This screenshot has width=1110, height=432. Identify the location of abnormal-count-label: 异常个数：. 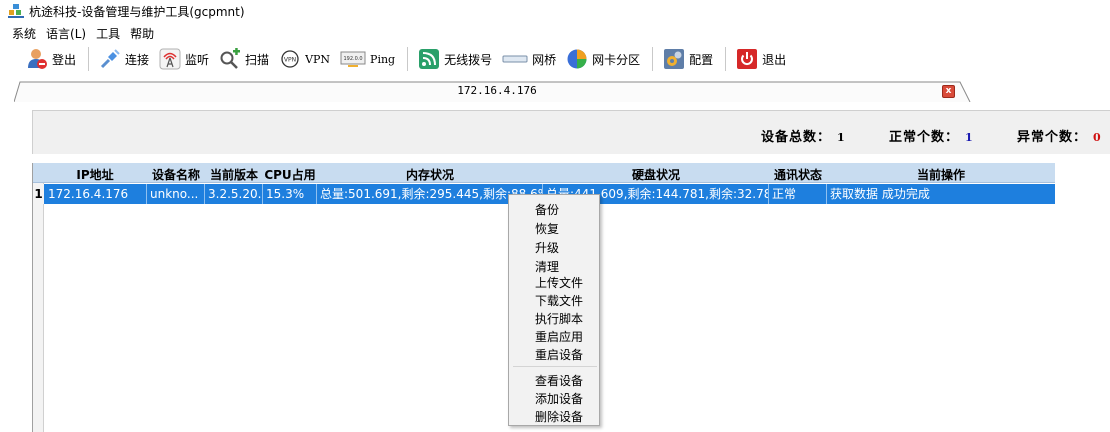
(1052, 137).